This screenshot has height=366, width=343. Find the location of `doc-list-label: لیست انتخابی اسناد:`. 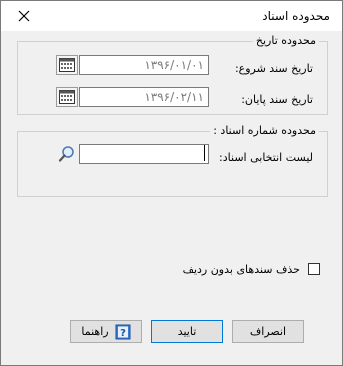

doc-list-label: لیست انتخابی اسناد: is located at coordinates (266, 157).